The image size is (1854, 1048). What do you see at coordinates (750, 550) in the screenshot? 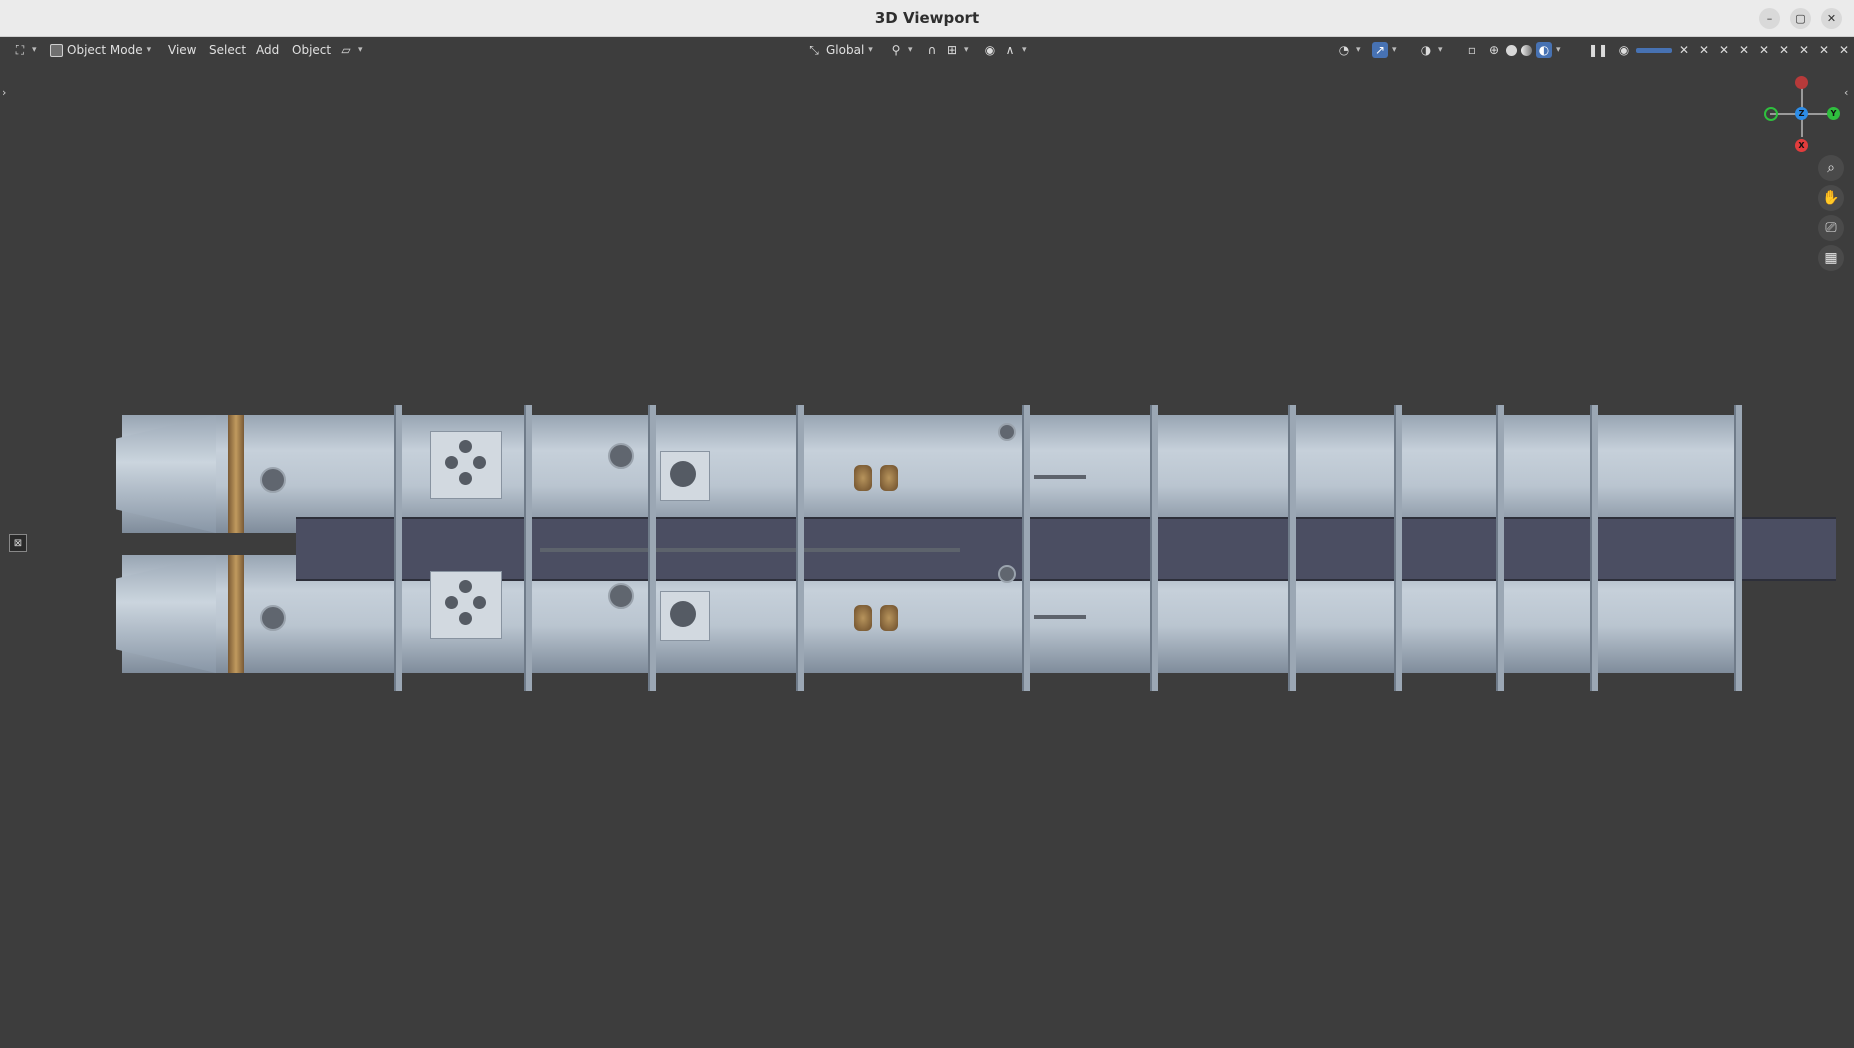
I see `center-pipe` at bounding box center [750, 550].